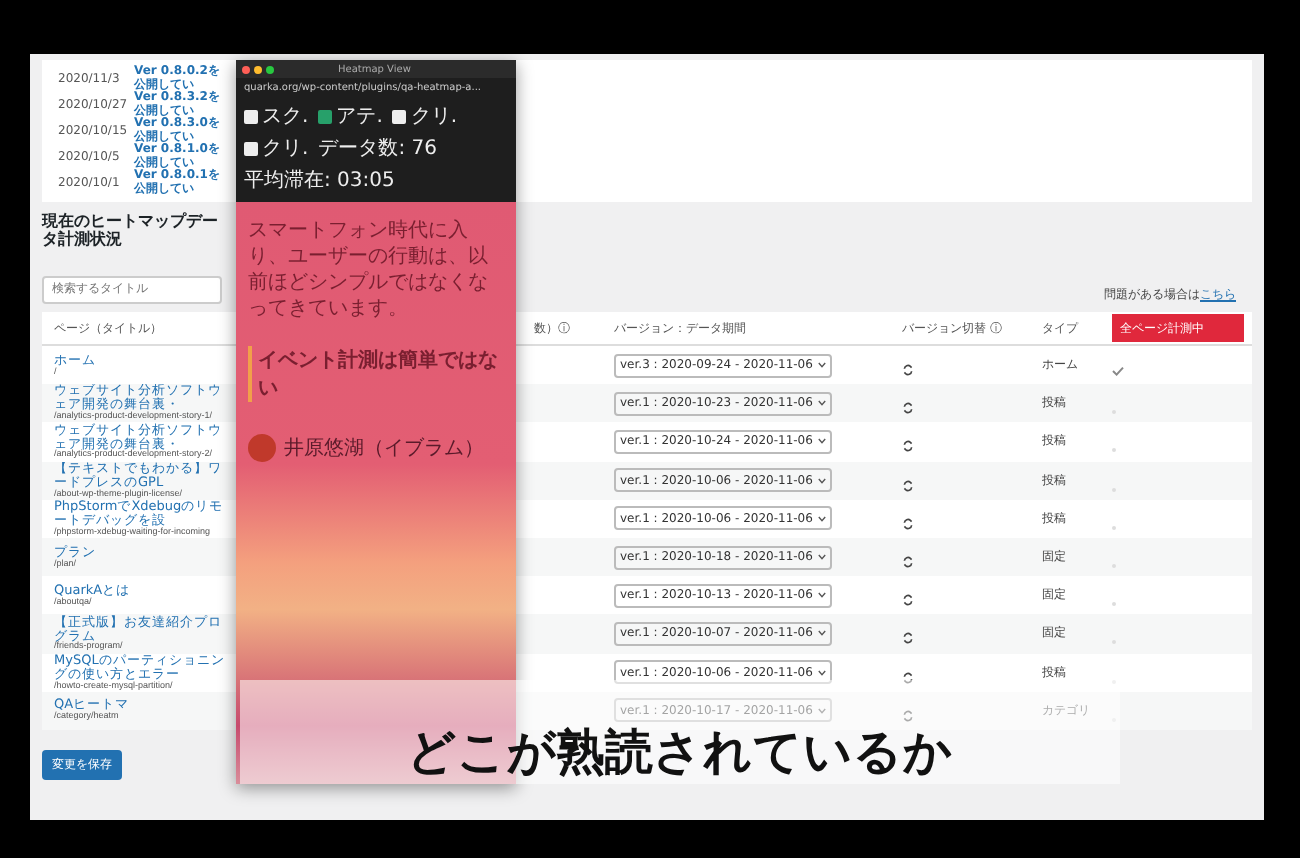 The width and height of the screenshot is (1300, 858). Describe the element at coordinates (258, 69) in the screenshot. I see `minimize-icon` at that location.